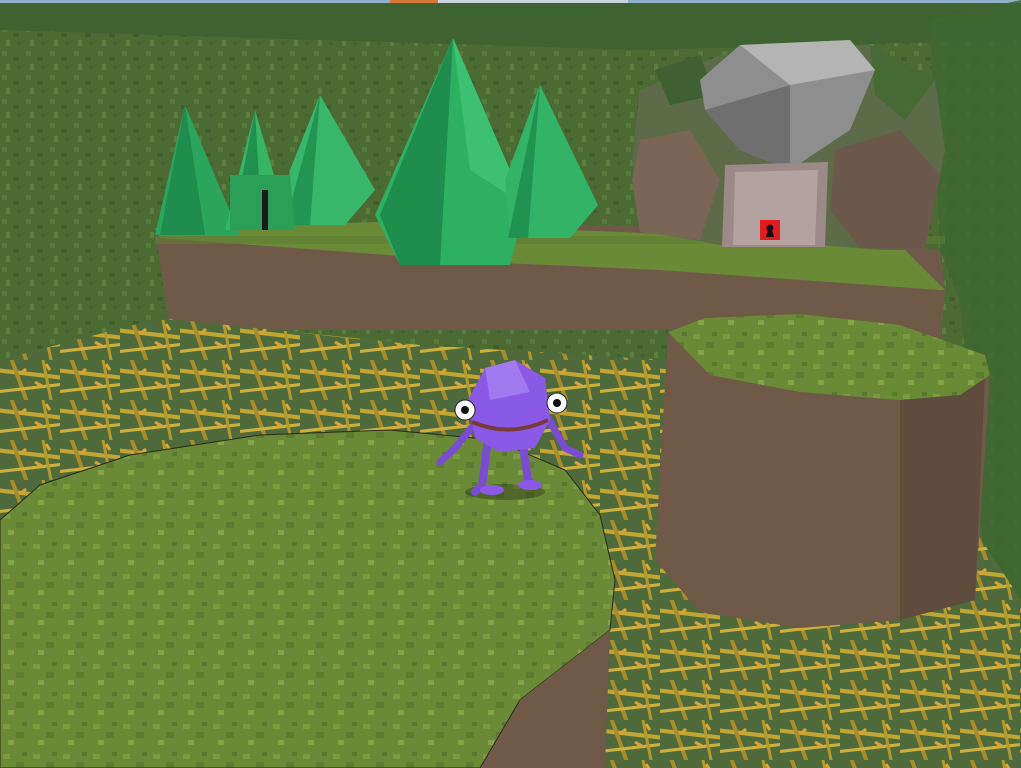  What do you see at coordinates (822, 471) in the screenshot?
I see `stump-platform` at bounding box center [822, 471].